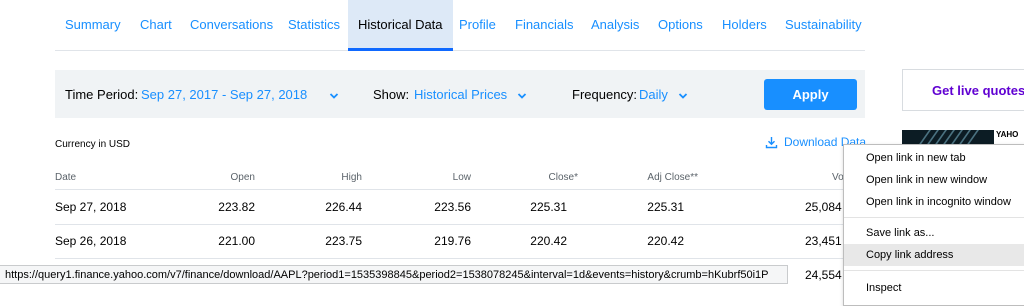 The image size is (1024, 306). I want to click on tab-summary: Summary, so click(93, 25).